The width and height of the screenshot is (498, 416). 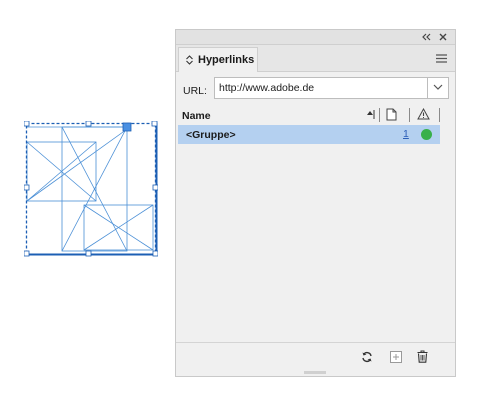 What do you see at coordinates (27, 124) in the screenshot?
I see `handle-top-left` at bounding box center [27, 124].